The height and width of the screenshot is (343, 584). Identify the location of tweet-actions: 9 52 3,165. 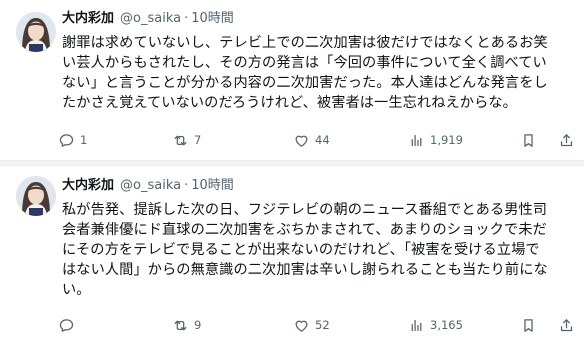
(318, 325).